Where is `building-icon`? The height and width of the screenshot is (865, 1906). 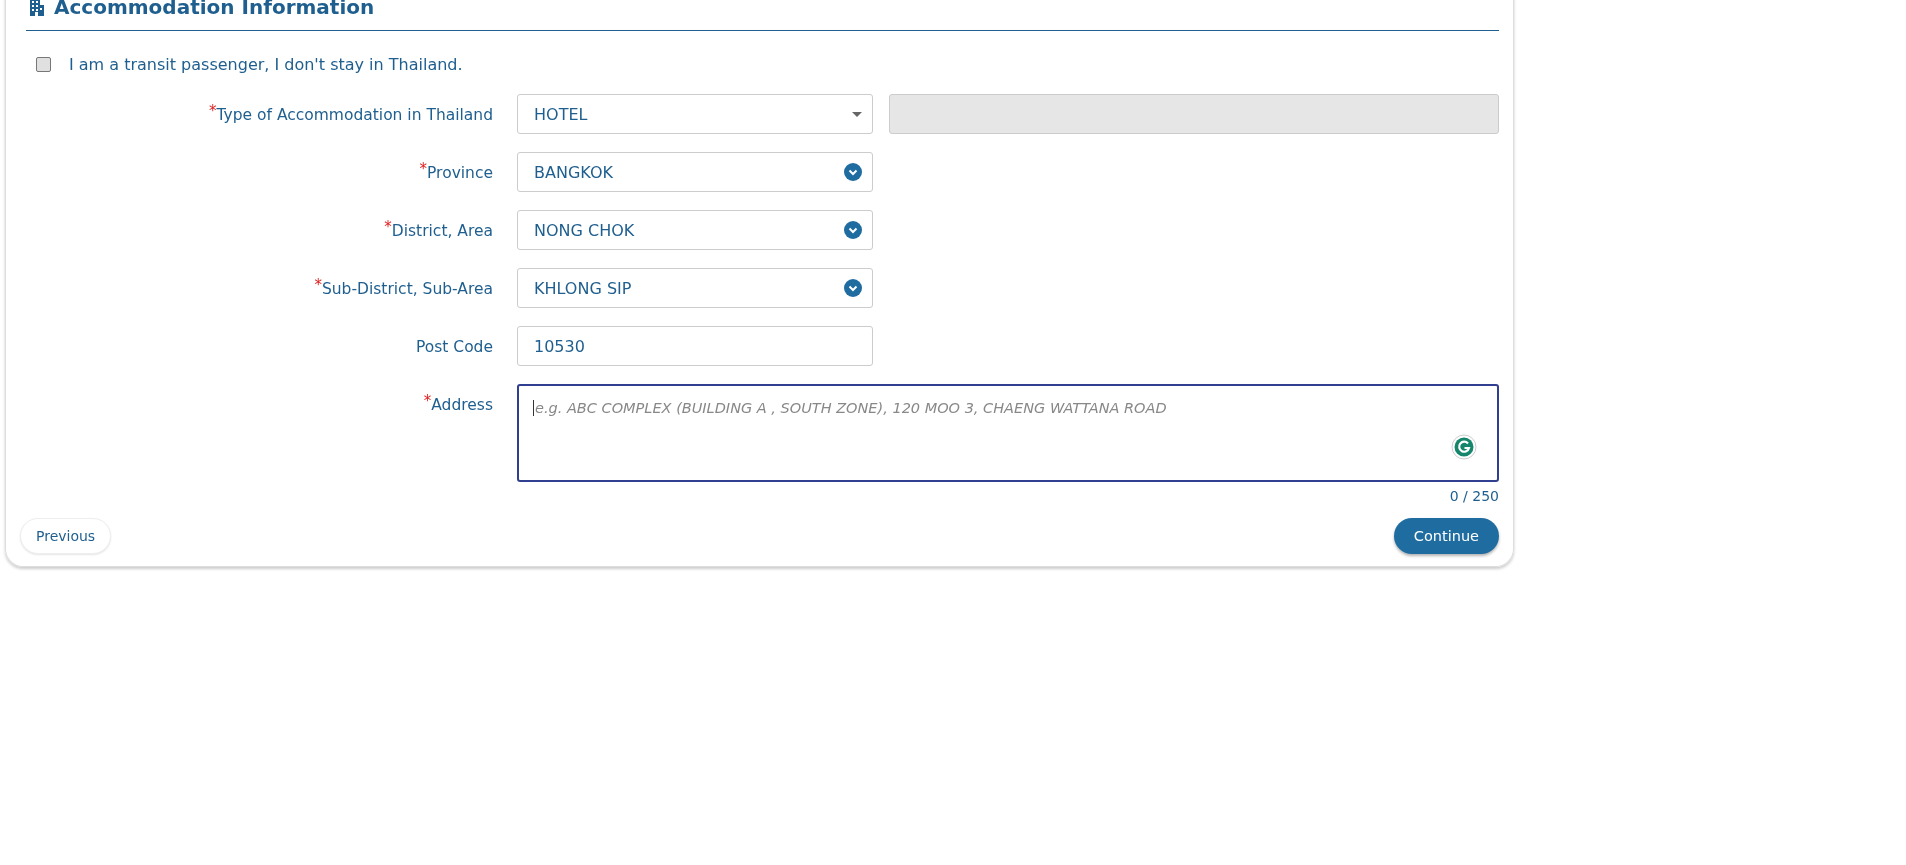
building-icon is located at coordinates (37, 8).